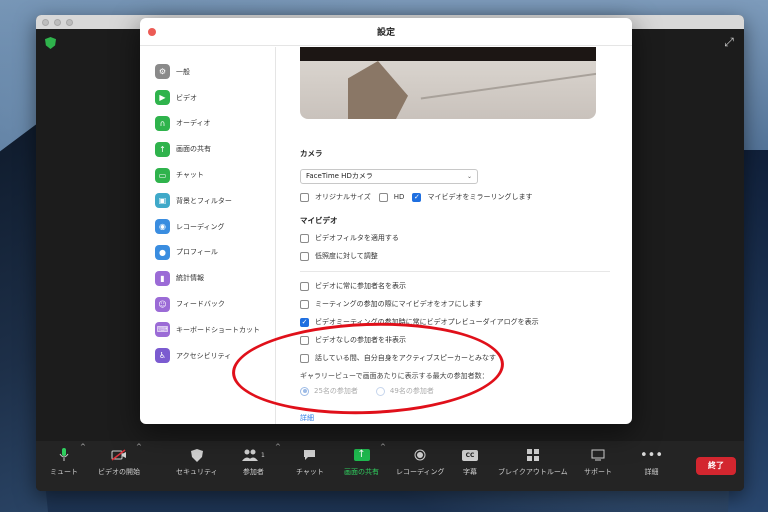 This screenshot has height=512, width=768. Describe the element at coordinates (253, 462) in the screenshot. I see `participants-button: 1 参加者` at that location.